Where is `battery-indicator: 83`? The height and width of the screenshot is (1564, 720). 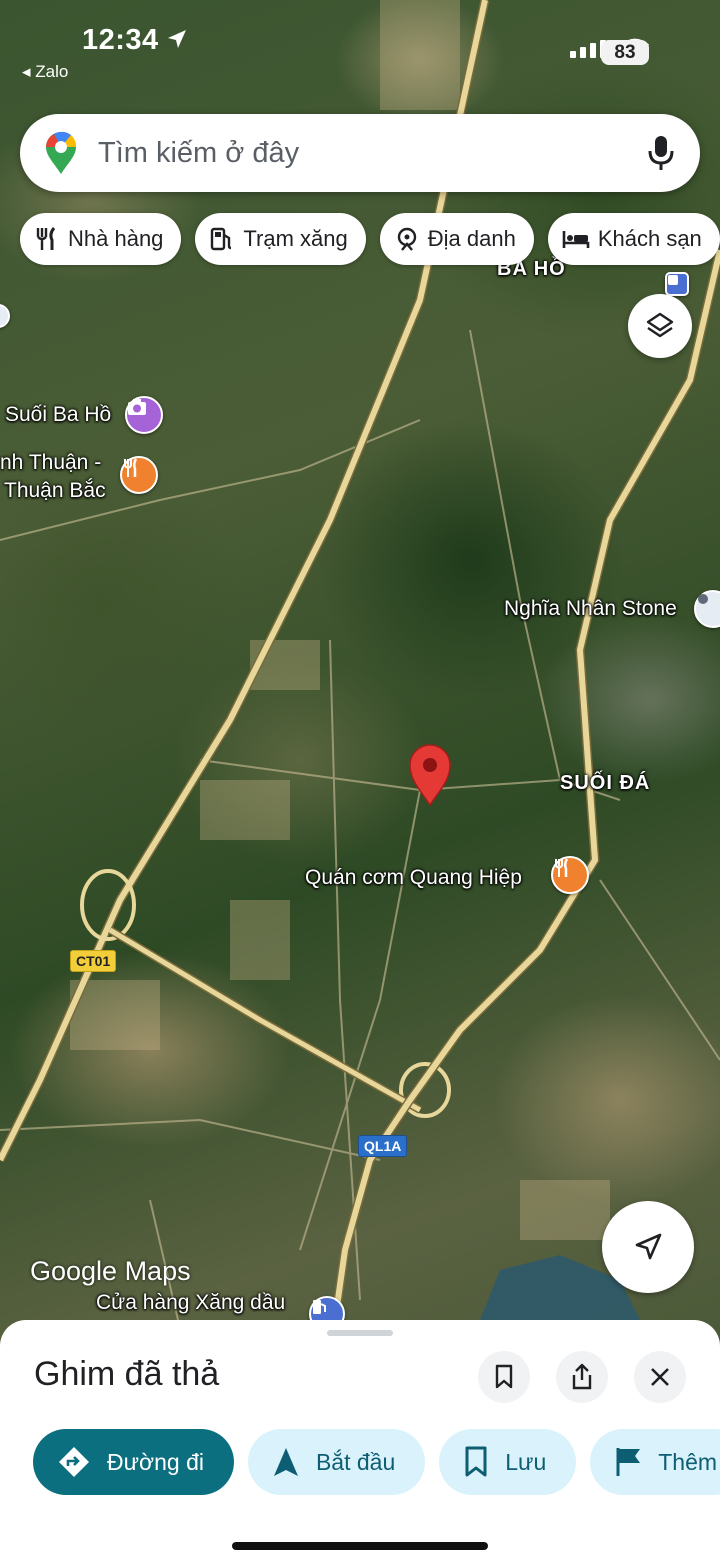 battery-indicator: 83 is located at coordinates (625, 52).